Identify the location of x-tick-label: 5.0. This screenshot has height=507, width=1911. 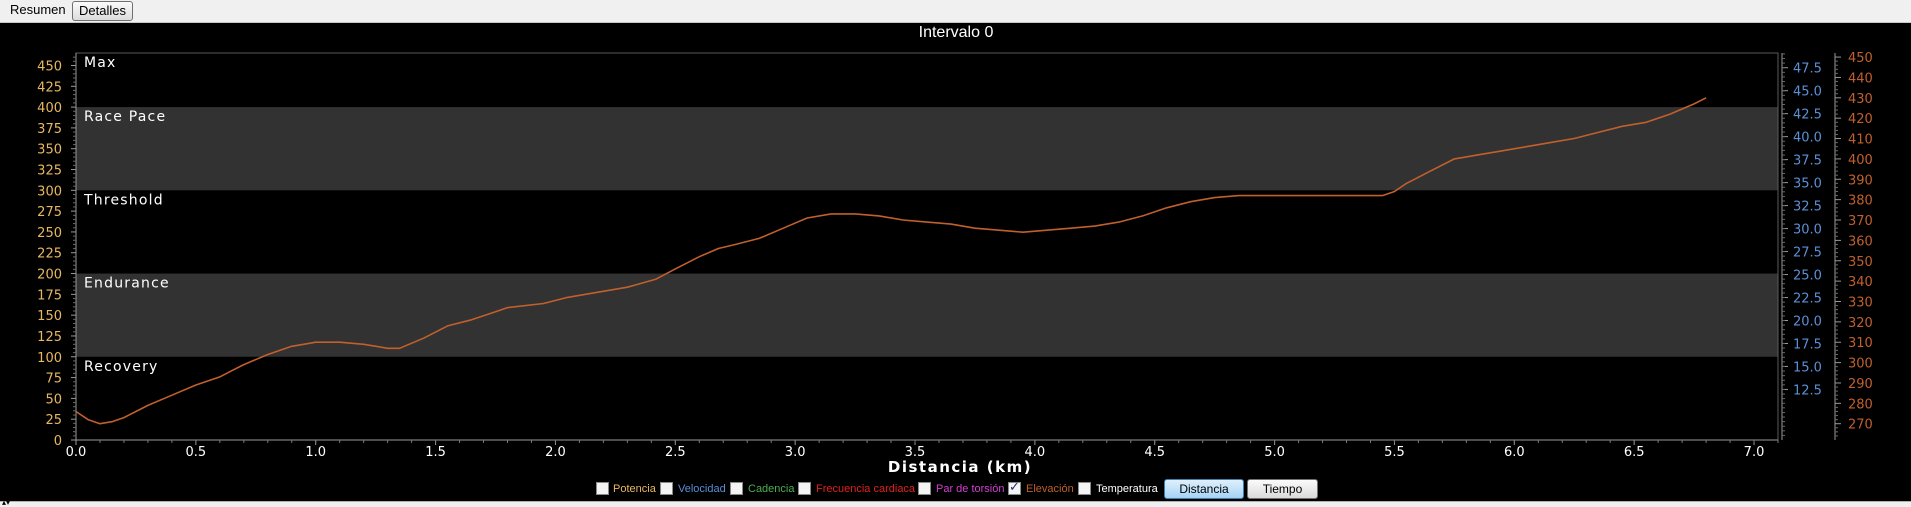
(1274, 452).